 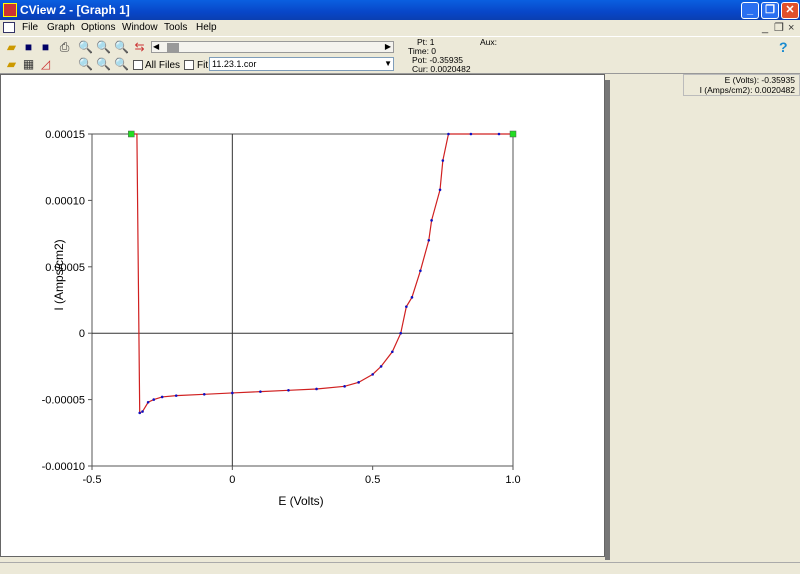 What do you see at coordinates (400, 10) in the screenshot?
I see `title-bar: CView 2 - [Graph 1] _ ❐ ✕` at bounding box center [400, 10].